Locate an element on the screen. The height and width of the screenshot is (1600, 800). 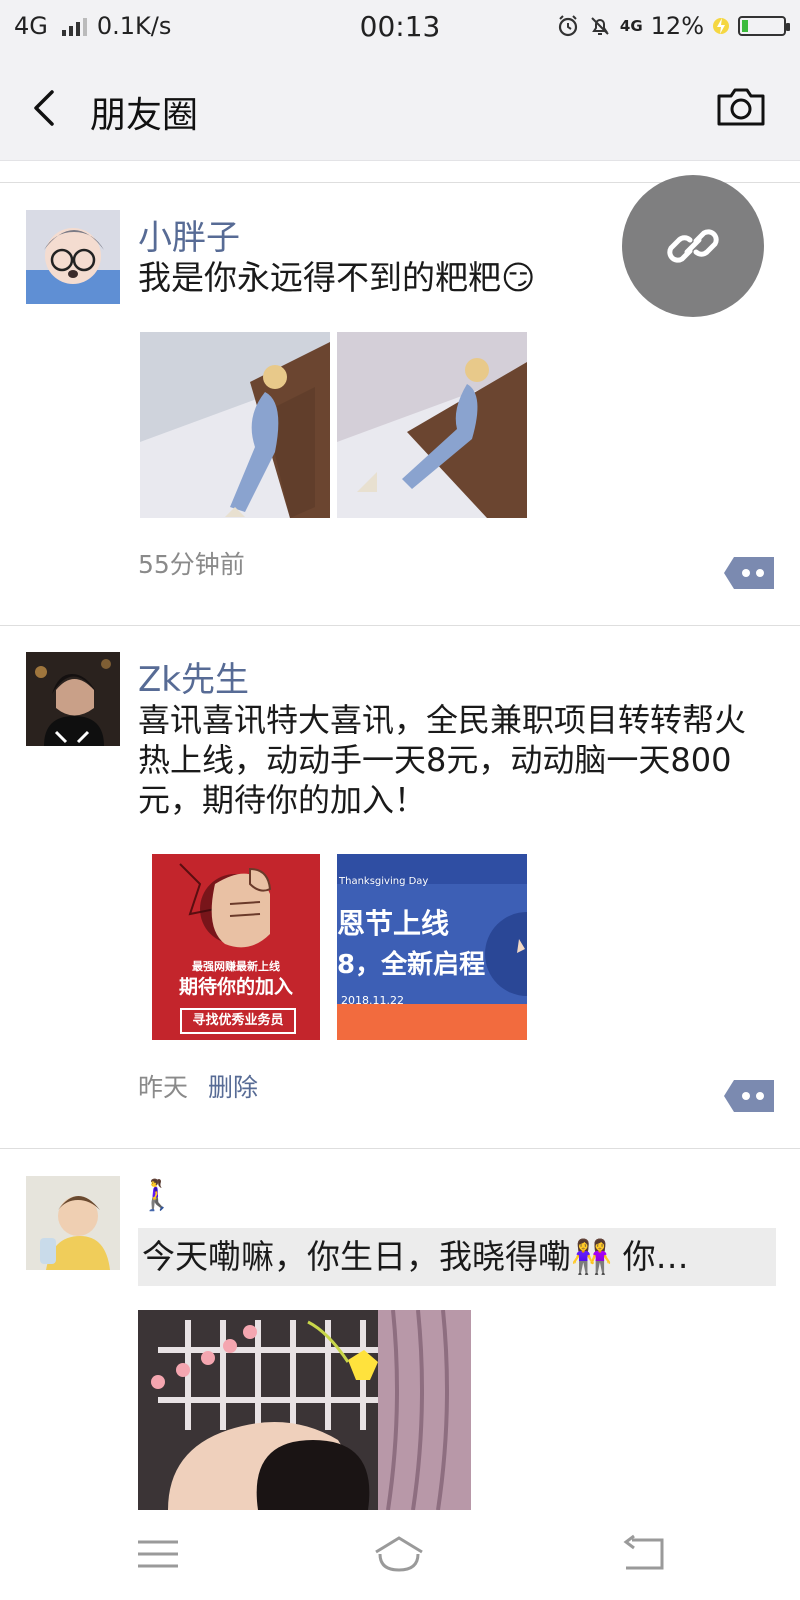
page-title: 朋友圈 is located at coordinates (144, 115).